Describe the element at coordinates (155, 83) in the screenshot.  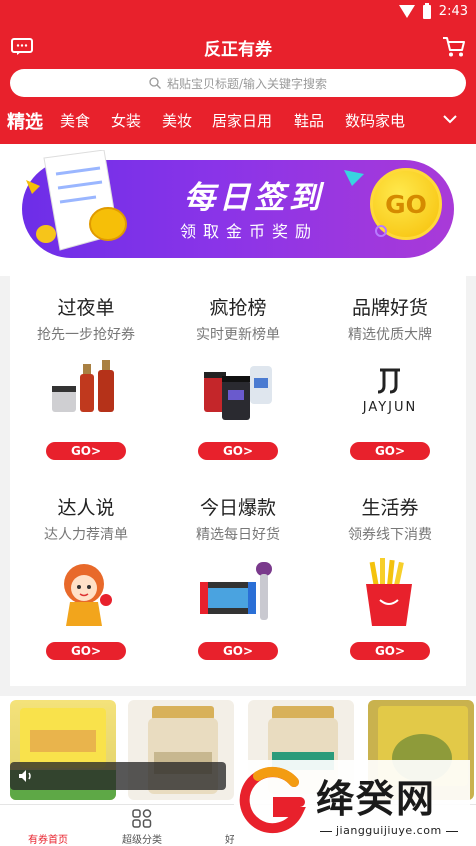
I see `search-icon` at that location.